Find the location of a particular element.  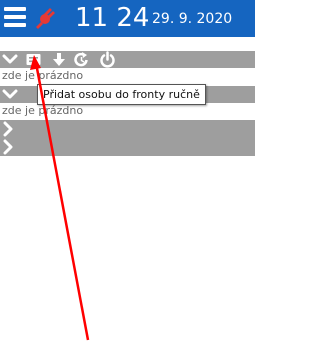

list-card-icon is located at coordinates (33, 59).